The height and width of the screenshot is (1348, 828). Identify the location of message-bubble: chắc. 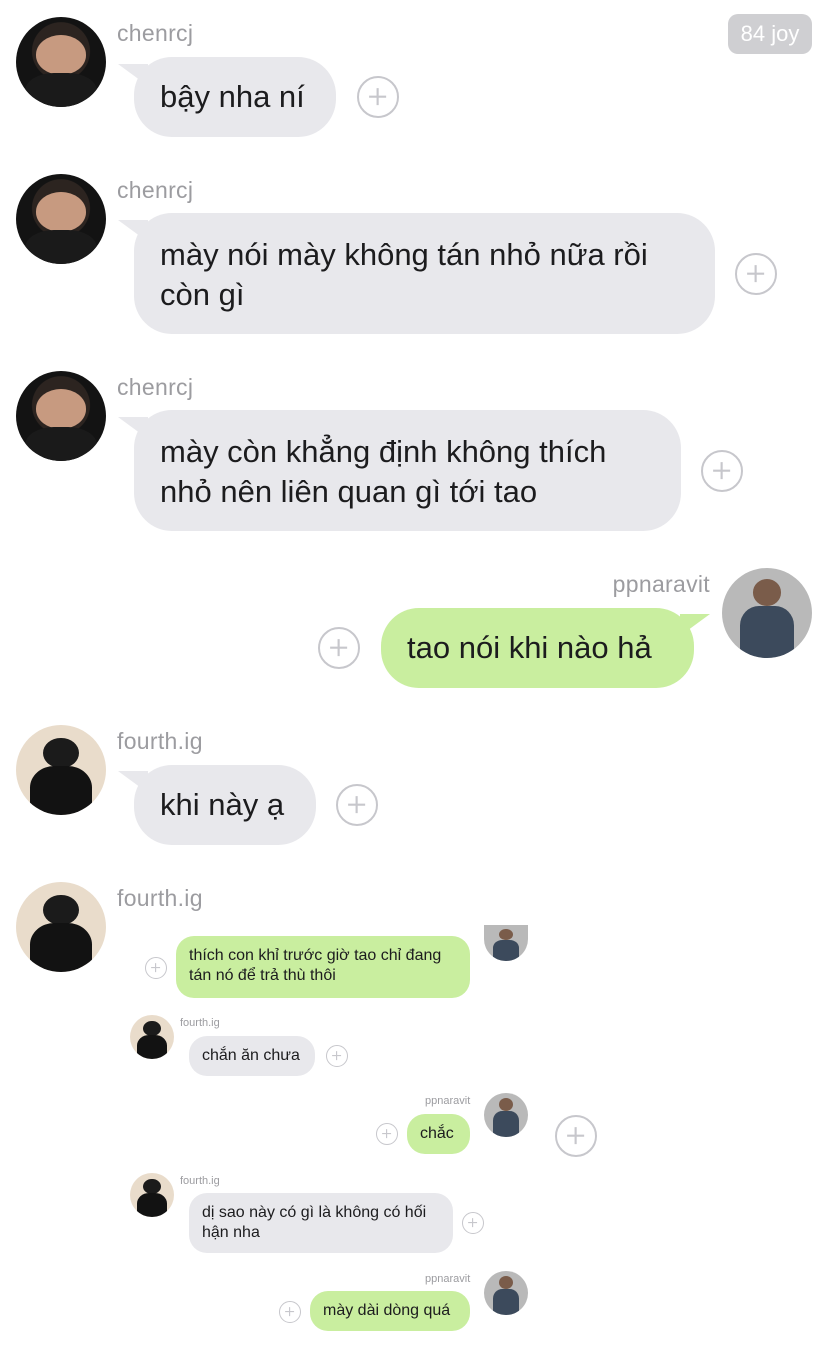
(438, 1134).